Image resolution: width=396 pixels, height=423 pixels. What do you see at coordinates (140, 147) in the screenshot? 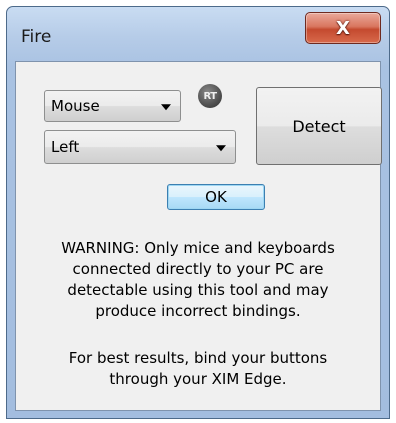
I see `button-dropdown: Left` at bounding box center [140, 147].